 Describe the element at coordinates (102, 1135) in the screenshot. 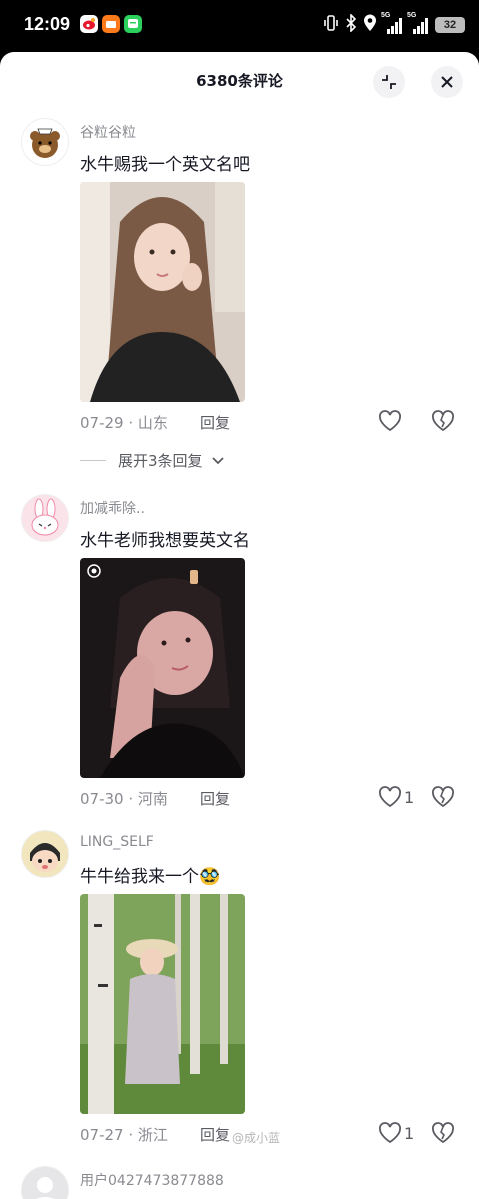

I see `comment-date: 07-27` at that location.